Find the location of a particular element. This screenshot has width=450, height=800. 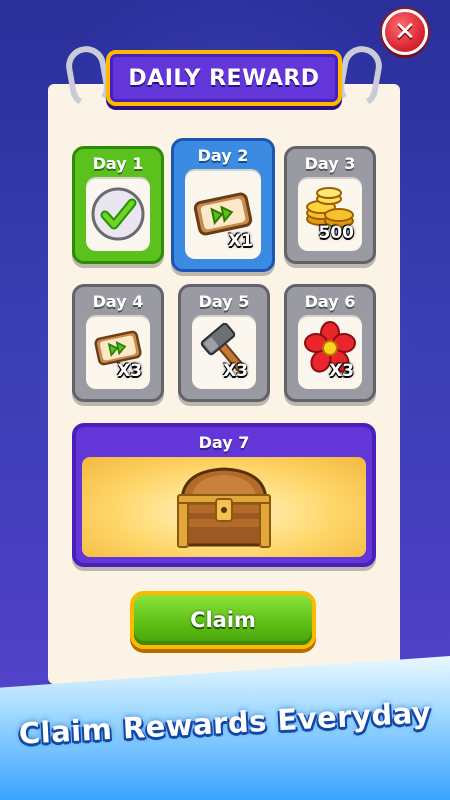

day-7-card: Day 7 is located at coordinates (224, 495).